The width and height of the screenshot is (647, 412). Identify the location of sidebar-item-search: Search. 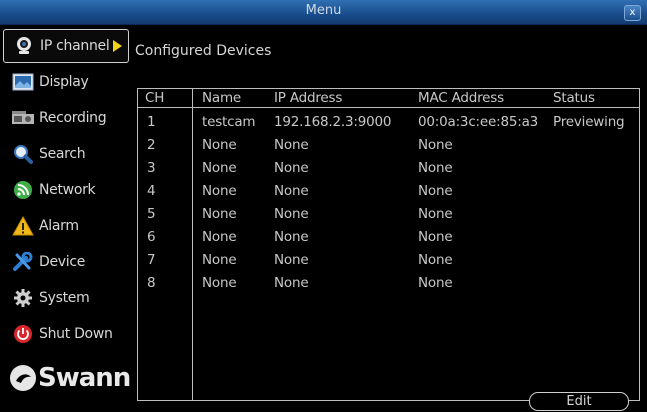
(66, 154).